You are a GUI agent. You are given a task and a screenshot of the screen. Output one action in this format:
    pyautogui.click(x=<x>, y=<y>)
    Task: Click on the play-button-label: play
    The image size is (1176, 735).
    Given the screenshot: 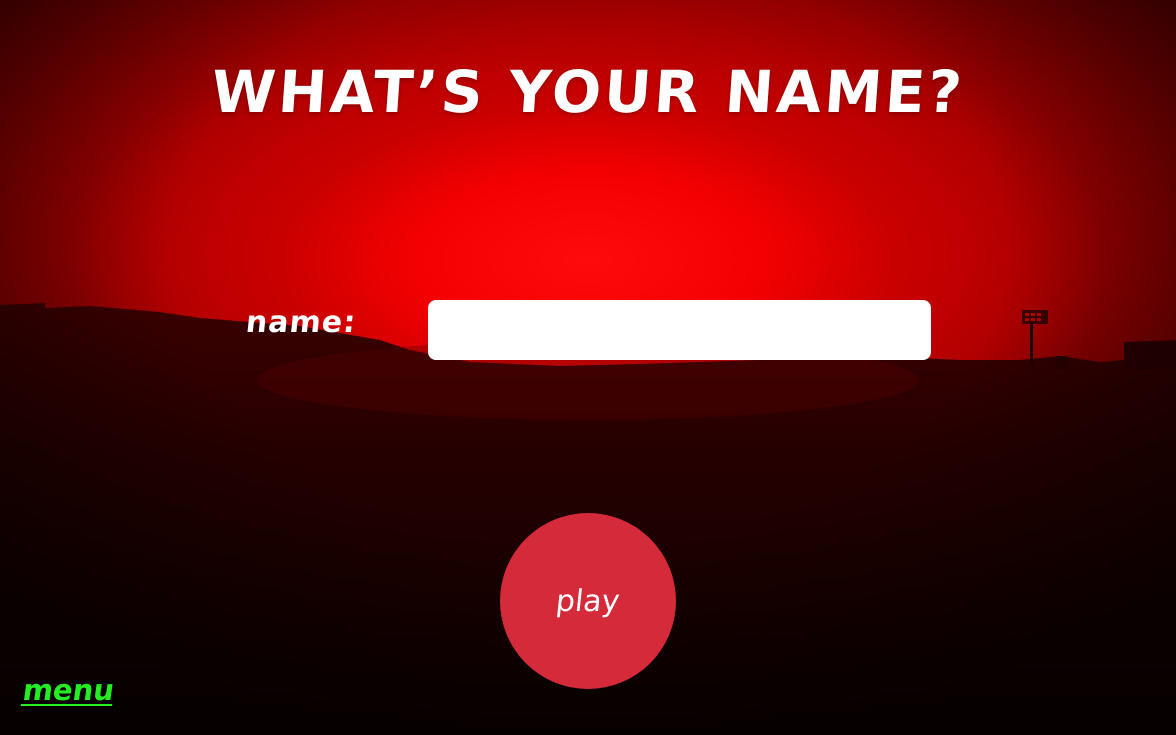 What is the action you would take?
    pyautogui.click(x=588, y=601)
    